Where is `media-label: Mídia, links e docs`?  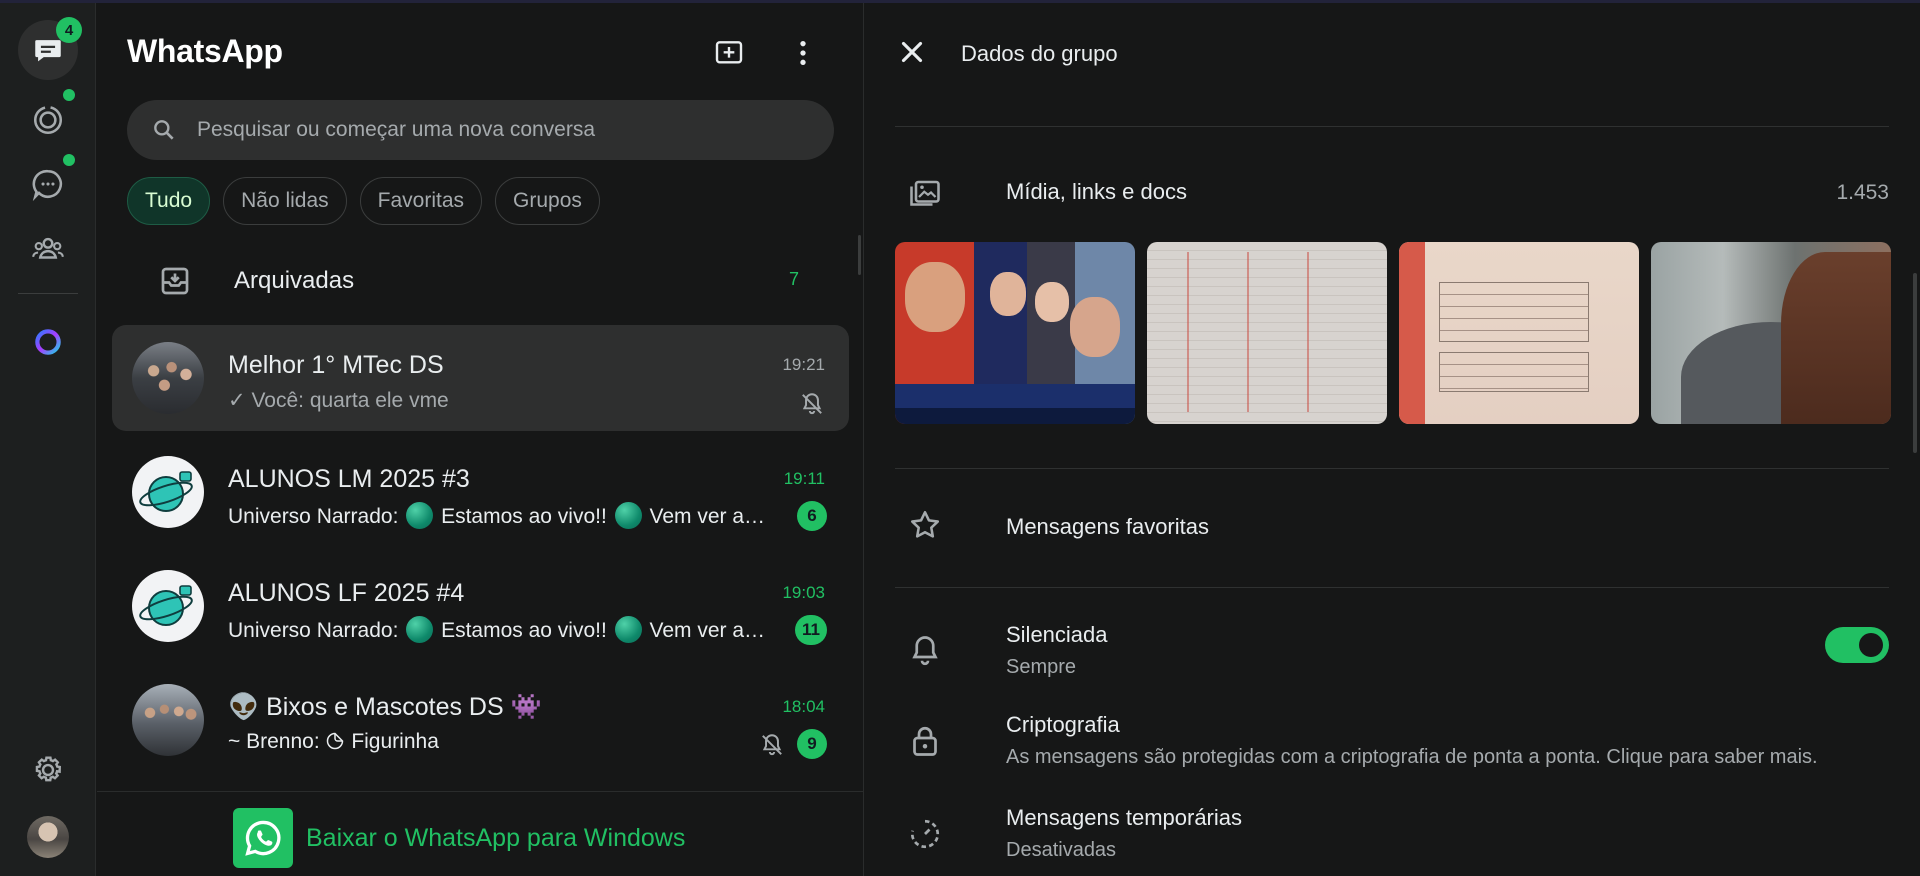 media-label: Mídia, links e docs is located at coordinates (1096, 191).